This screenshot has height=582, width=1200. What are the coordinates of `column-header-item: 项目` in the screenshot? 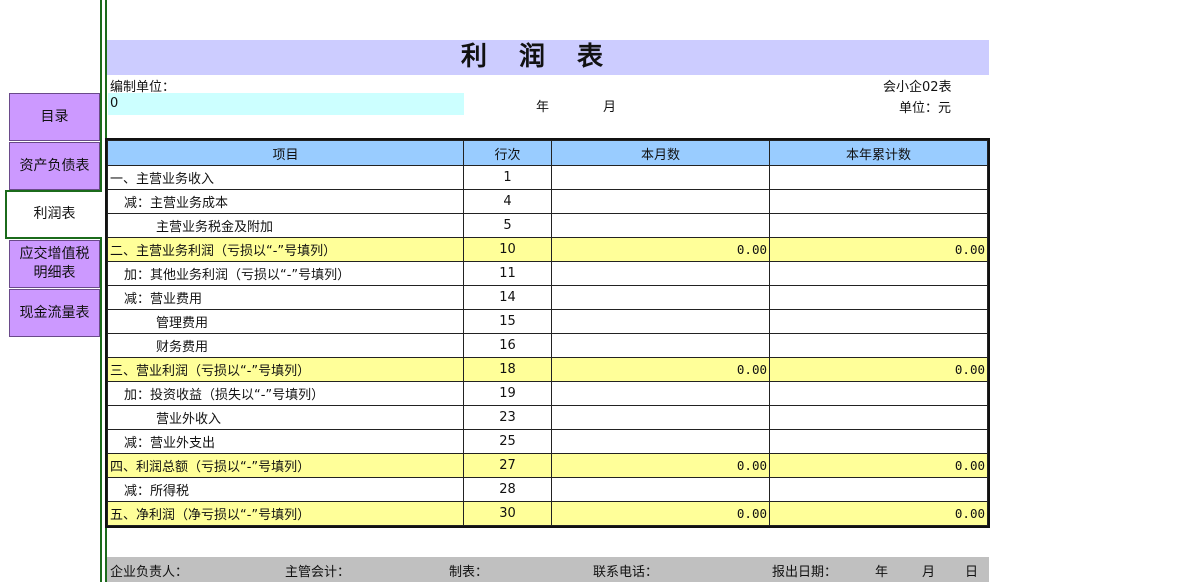 It's located at (285, 153).